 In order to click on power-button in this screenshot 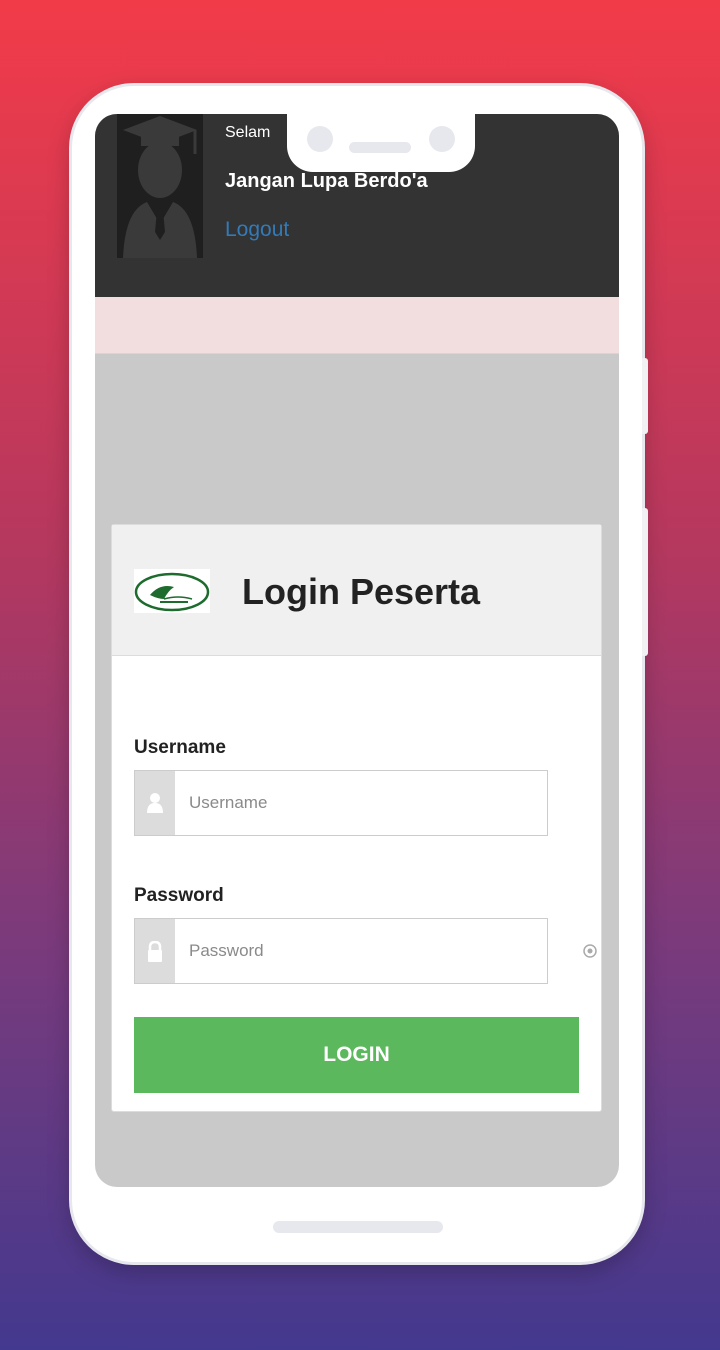, I will do `click(645, 582)`.